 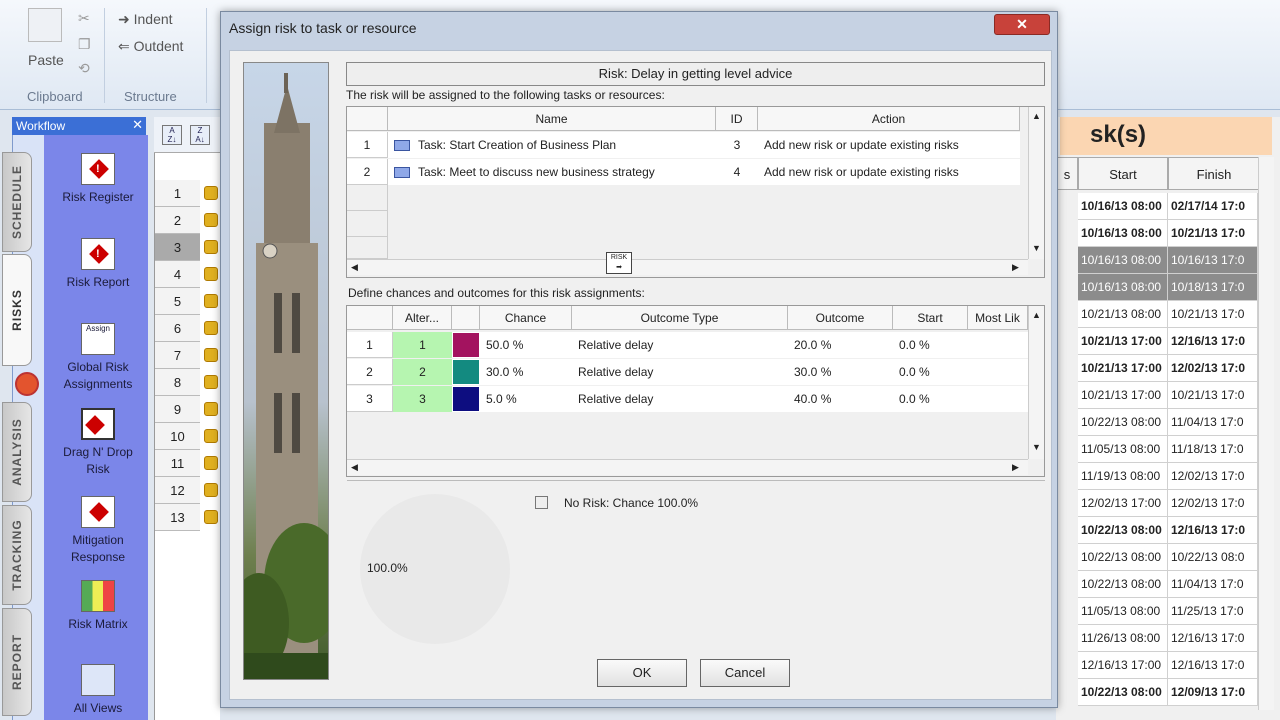 I want to click on finish-date-cell: 10/22/13 08:0, so click(x=1213, y=557).